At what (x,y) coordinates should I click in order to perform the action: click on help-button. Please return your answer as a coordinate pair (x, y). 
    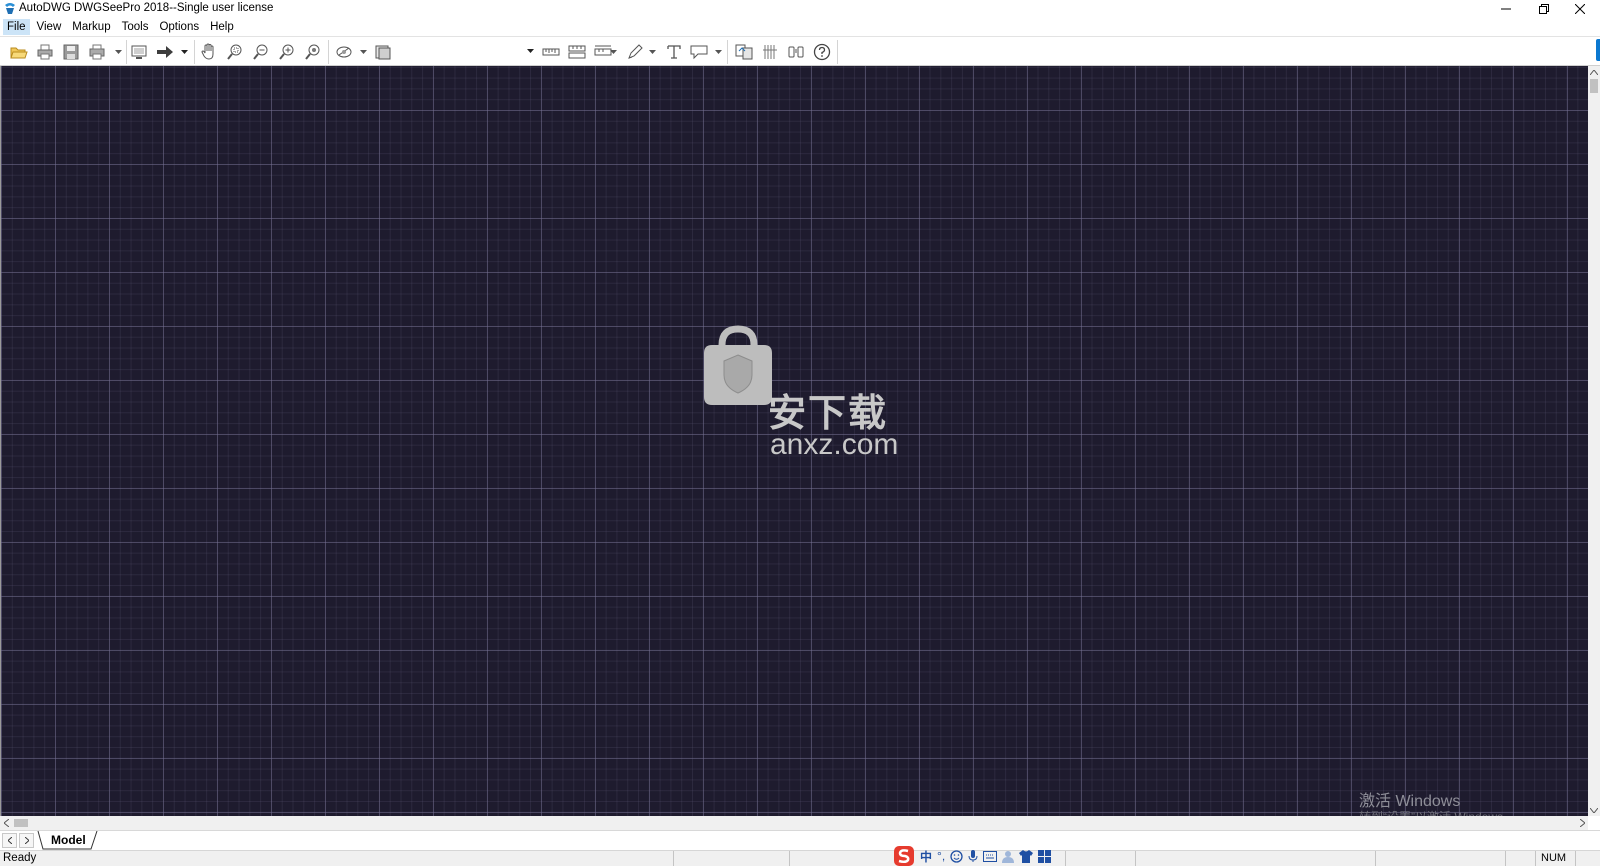
    Looking at the image, I should click on (822, 52).